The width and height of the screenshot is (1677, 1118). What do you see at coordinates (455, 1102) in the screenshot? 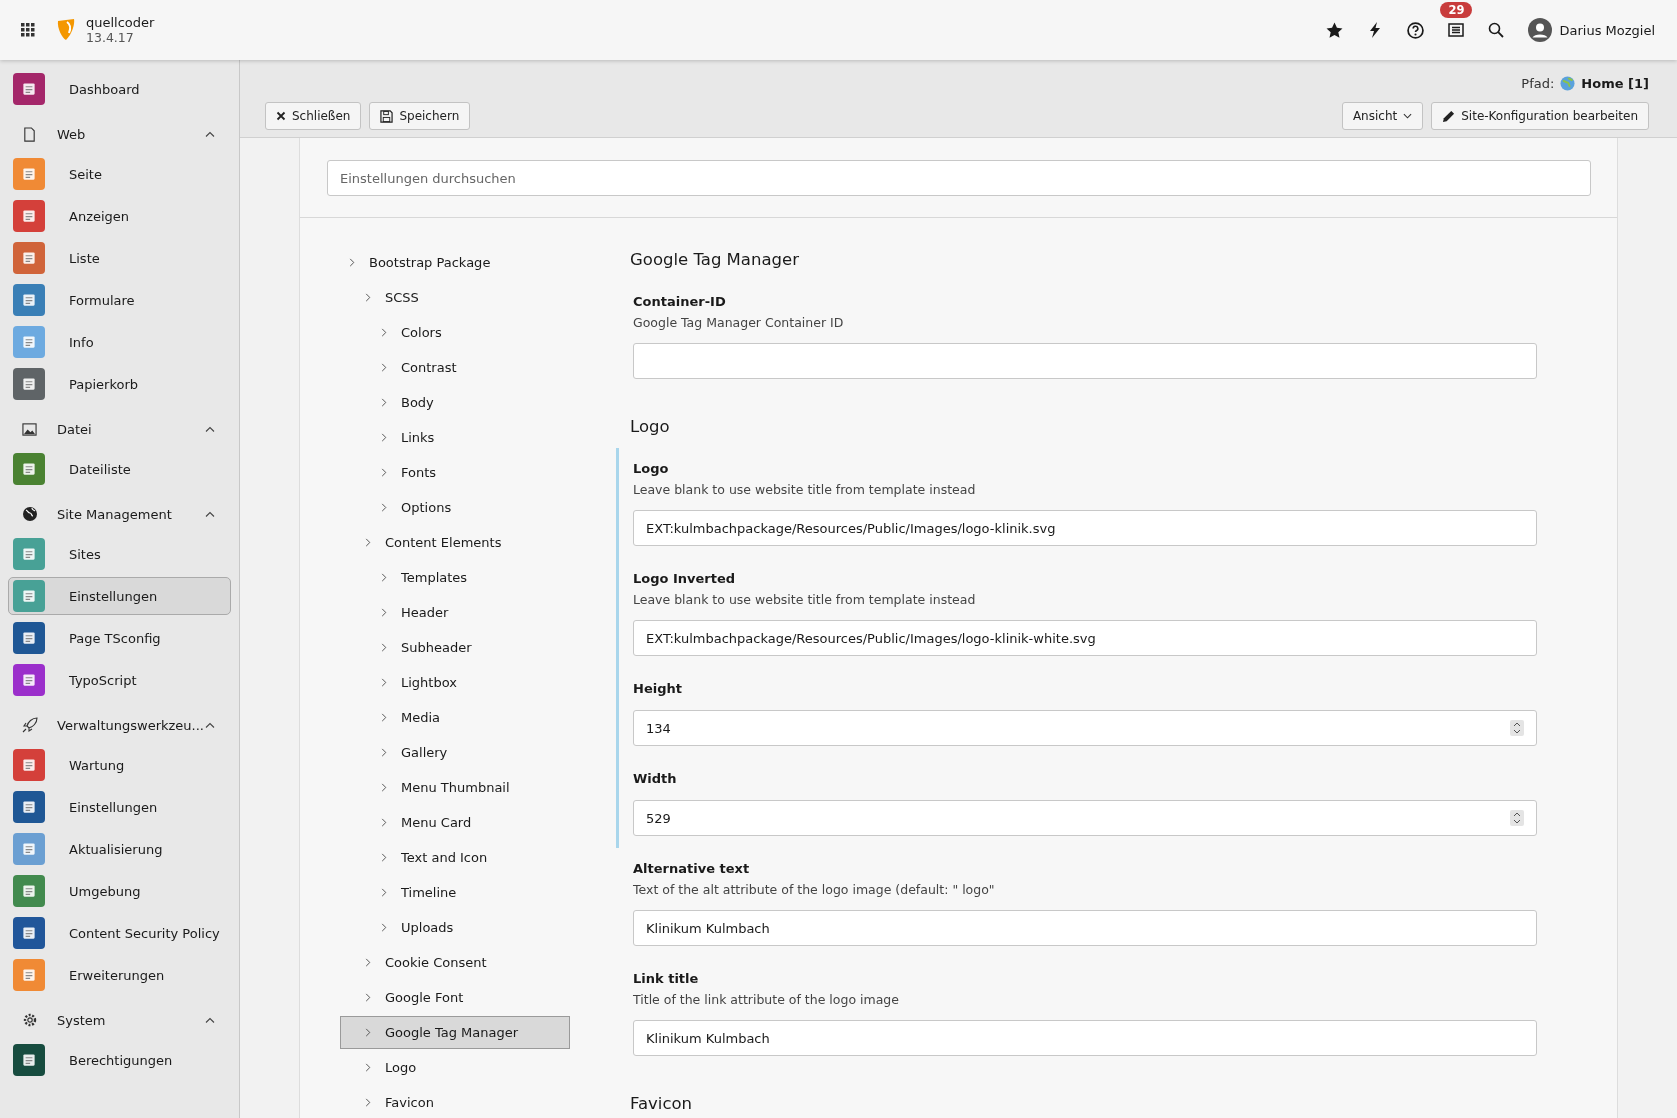
I see `tree-item: Favicon` at bounding box center [455, 1102].